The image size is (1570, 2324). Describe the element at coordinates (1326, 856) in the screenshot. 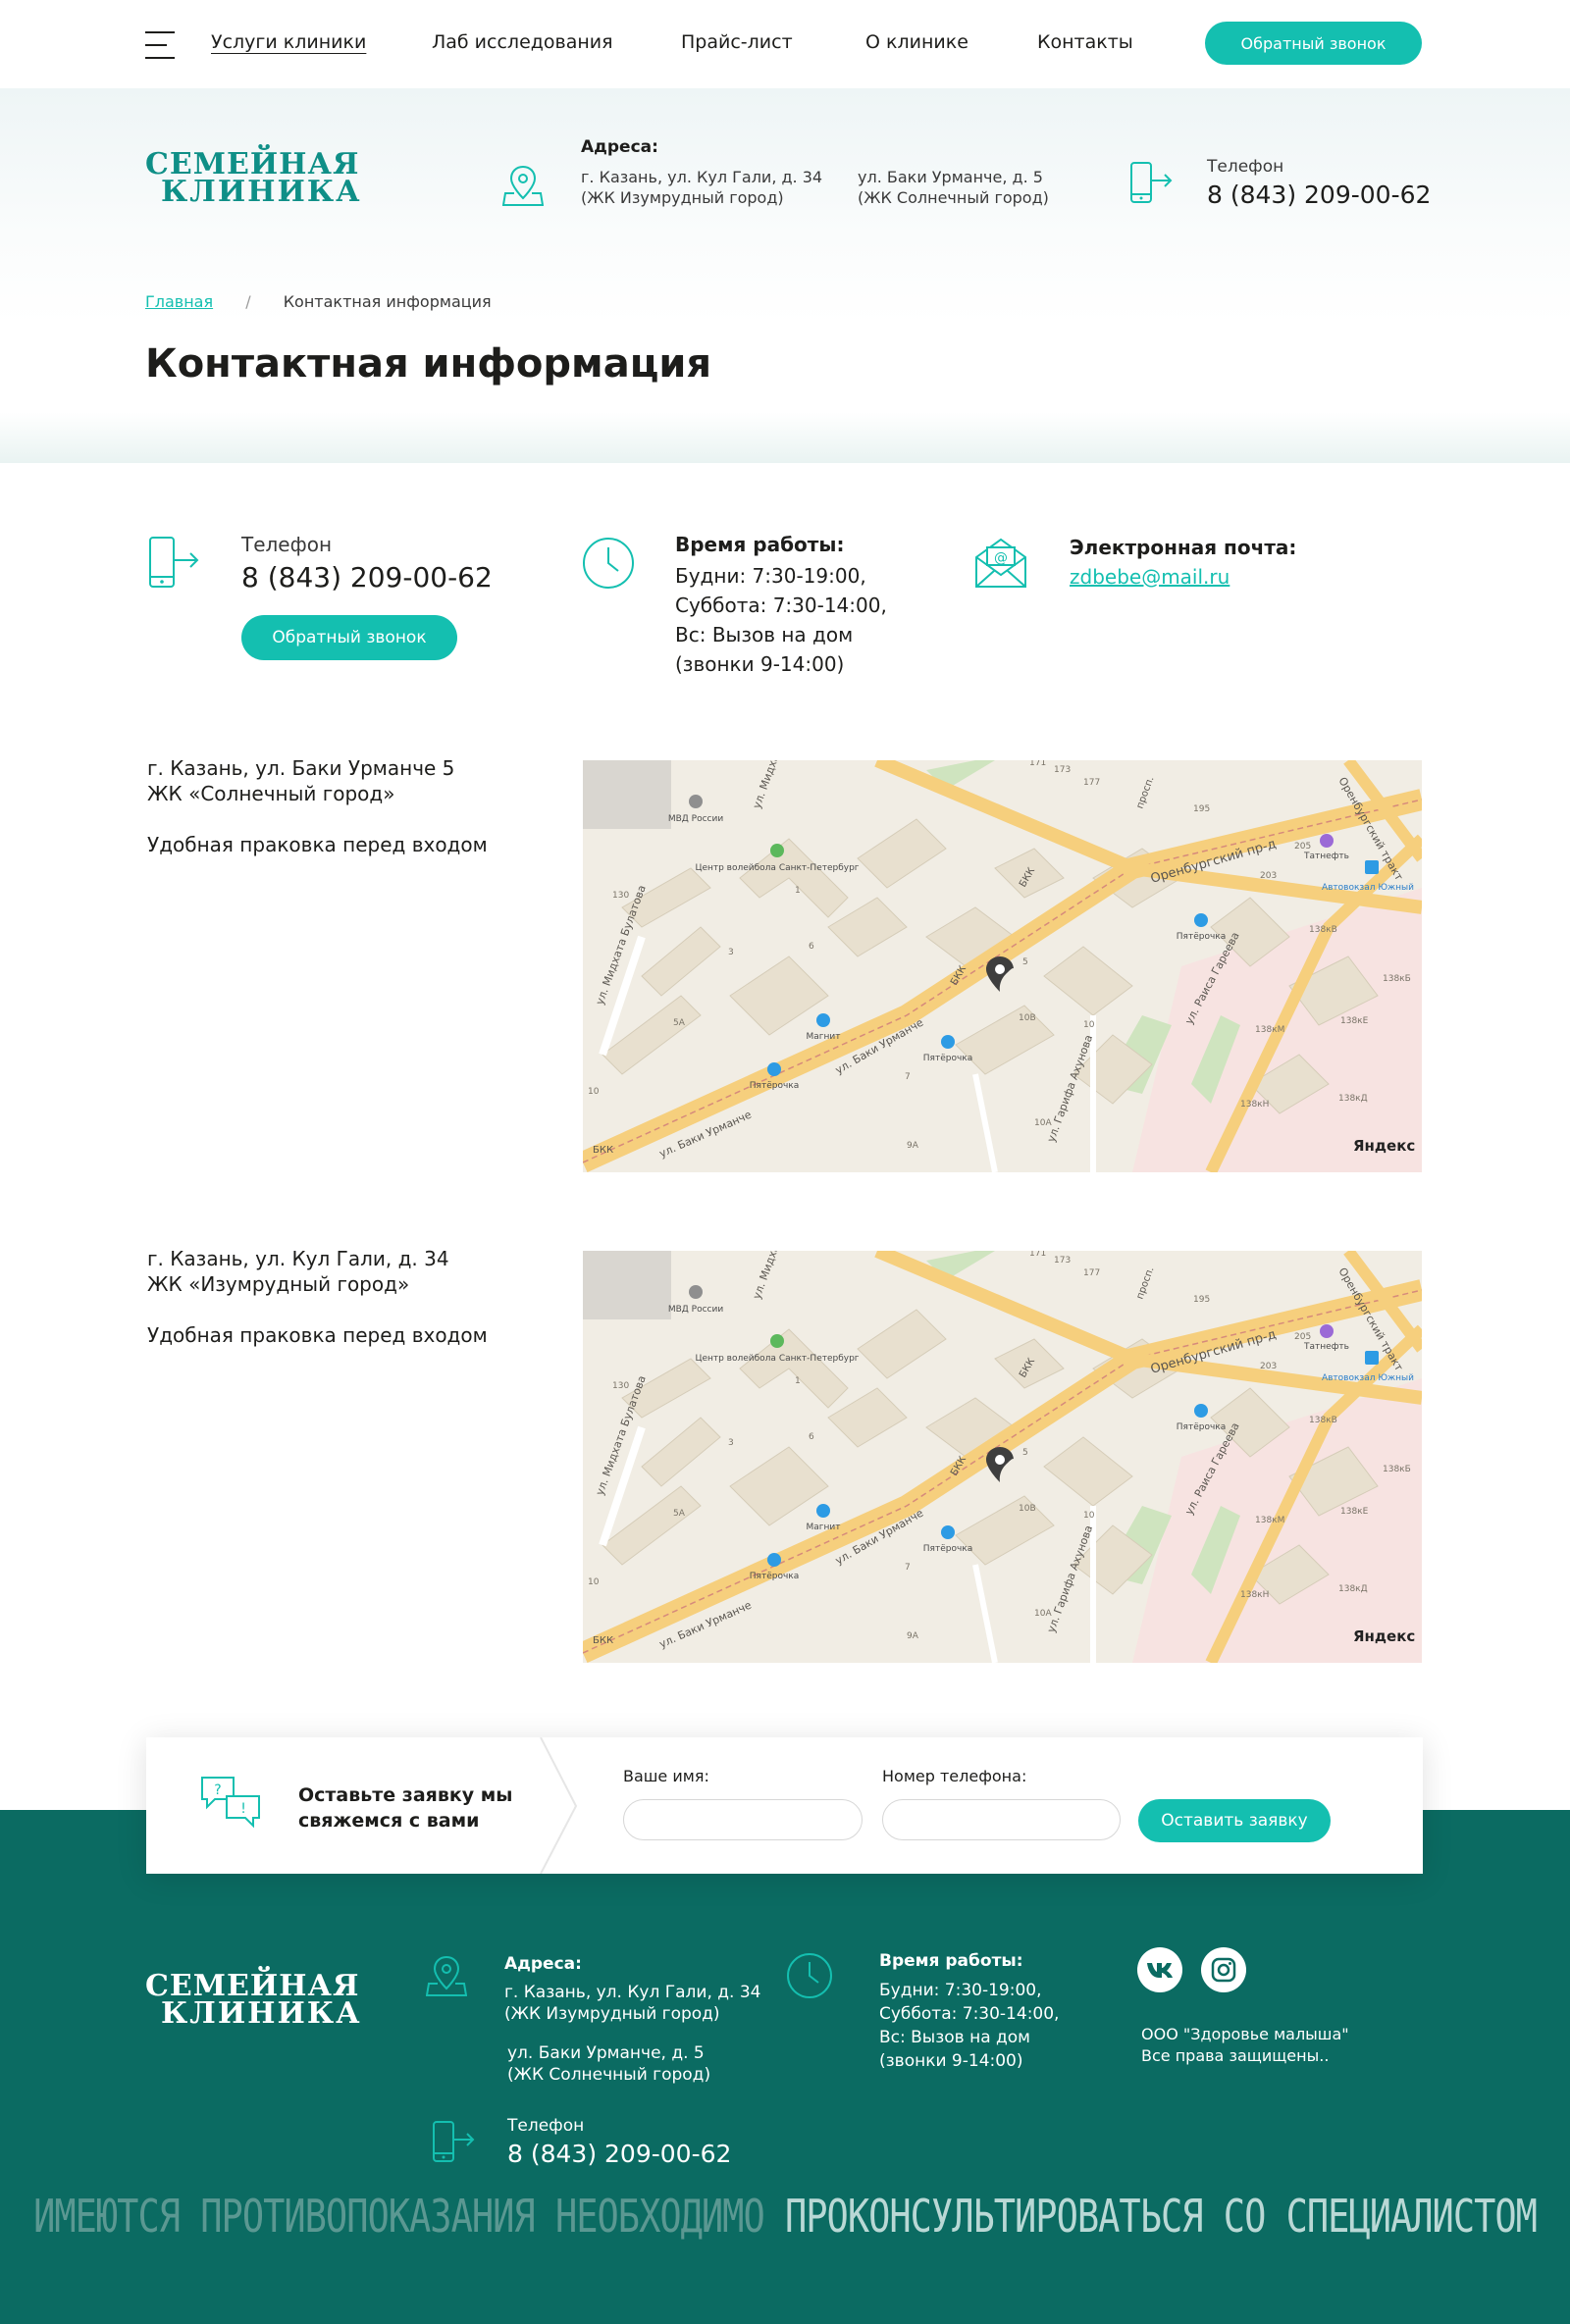

I see `map-poi-label: Татнефть` at that location.